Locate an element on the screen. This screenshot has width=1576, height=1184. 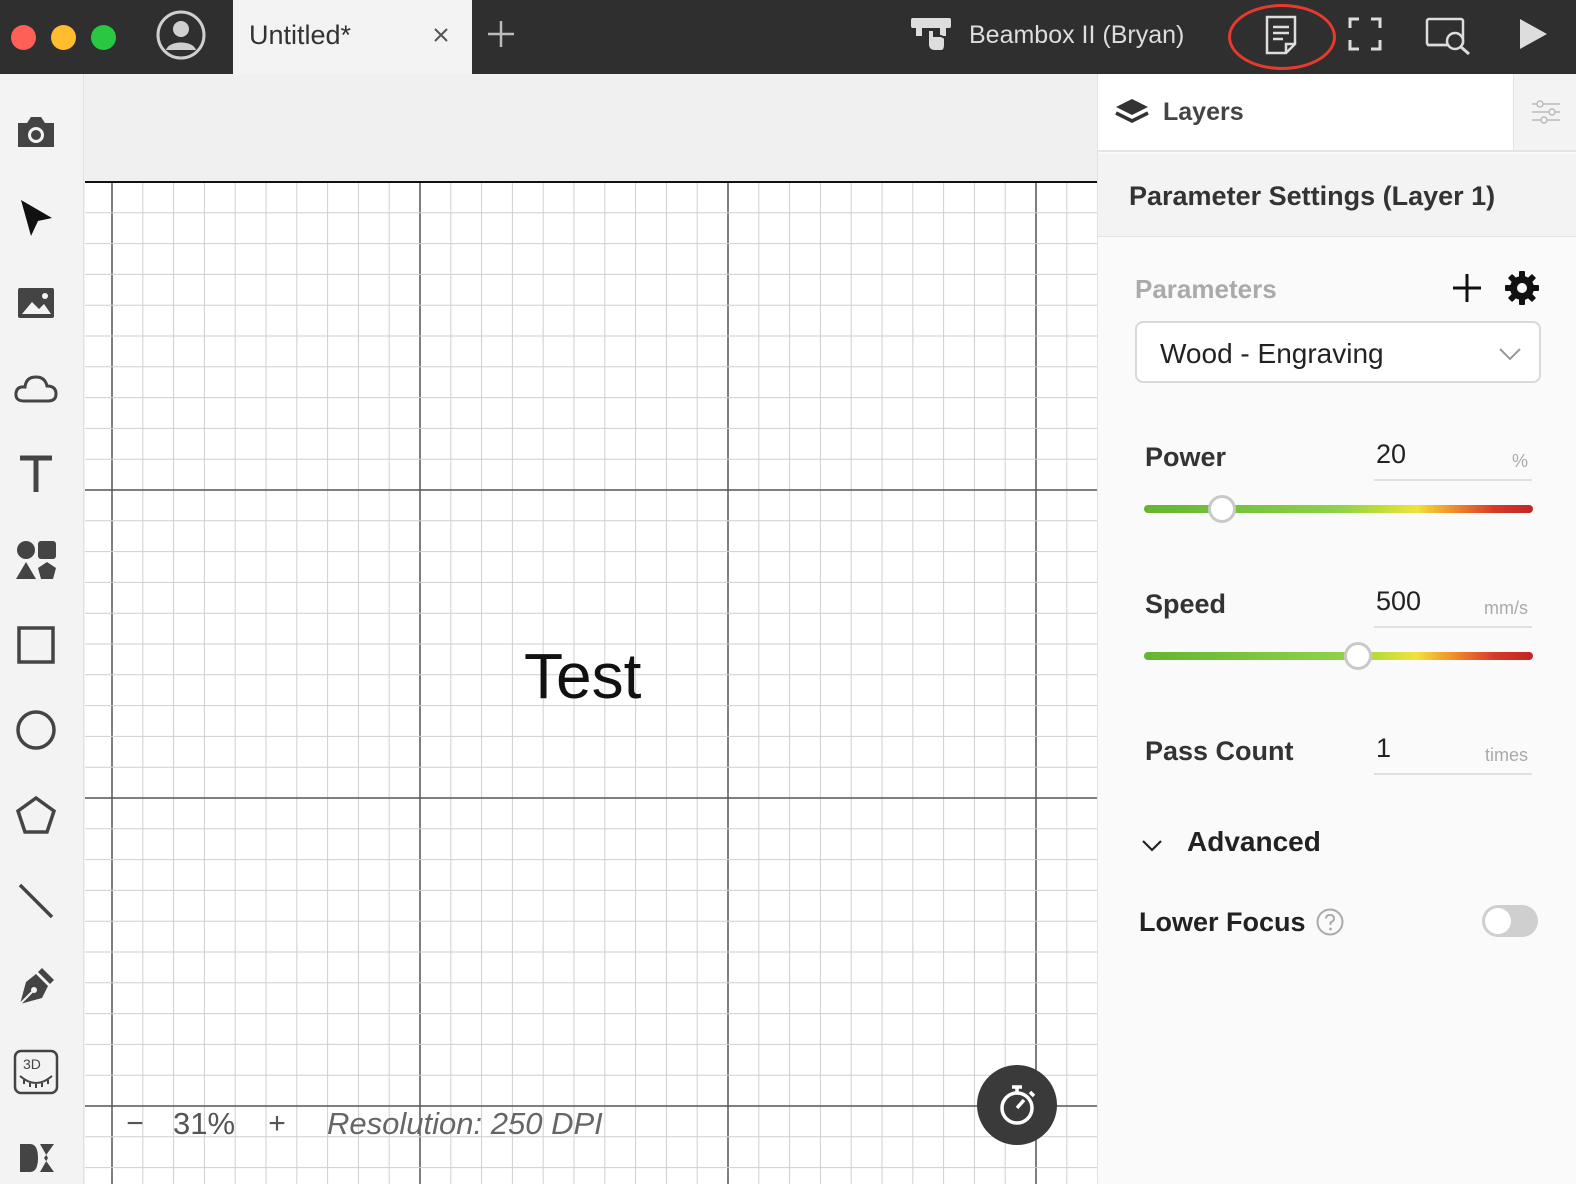
3d-curve-icon: 3D is located at coordinates (36, 1072).